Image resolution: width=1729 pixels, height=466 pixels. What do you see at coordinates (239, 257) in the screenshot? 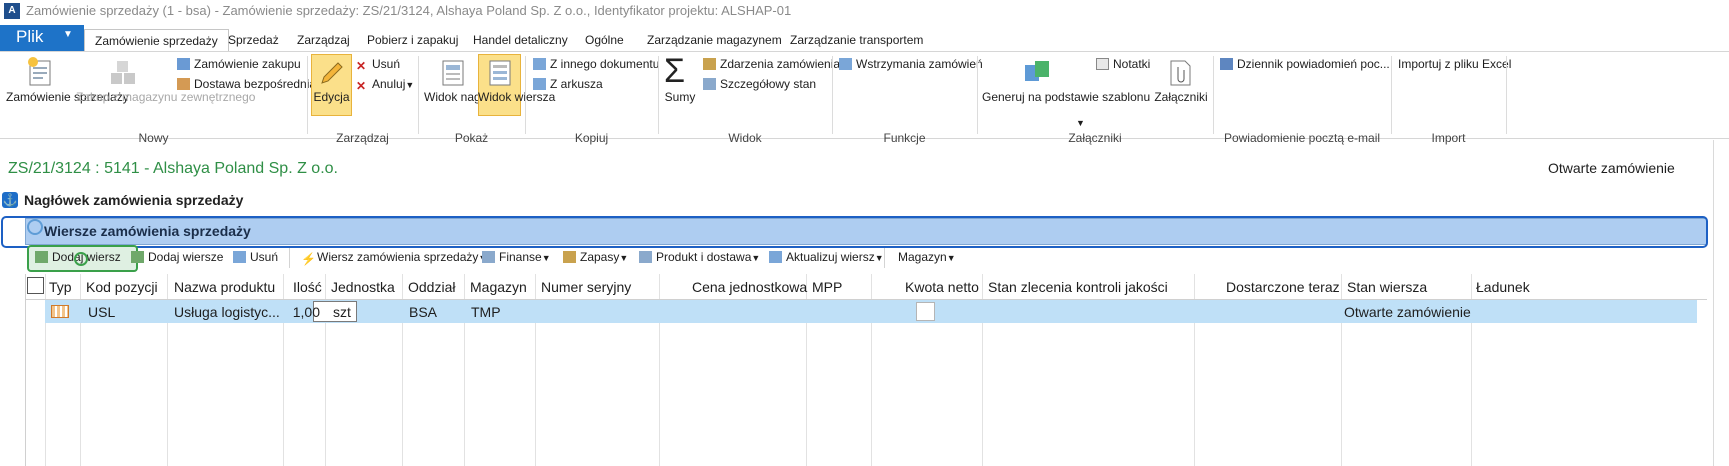
I see `remove-line-icon` at bounding box center [239, 257].